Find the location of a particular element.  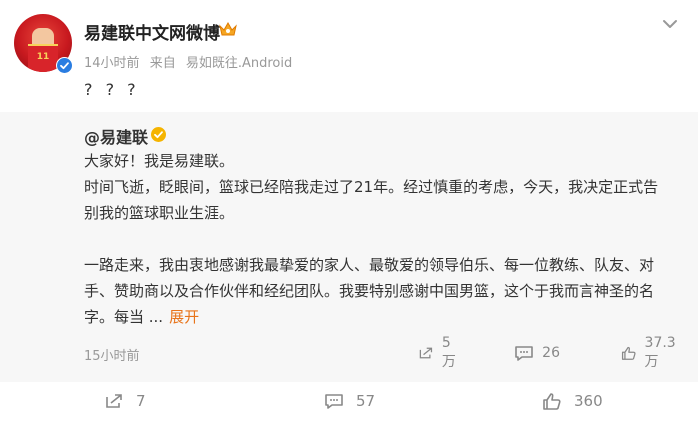

post-action-bar: 7 57 360 is located at coordinates (349, 402).